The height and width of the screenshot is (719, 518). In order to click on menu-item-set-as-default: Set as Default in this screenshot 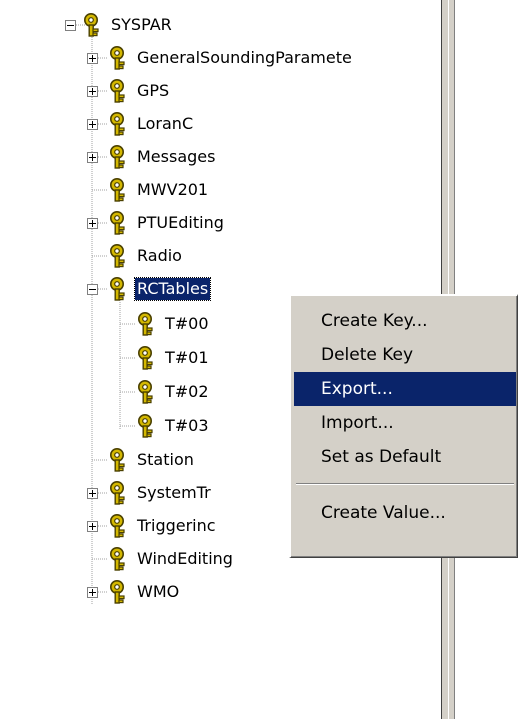, I will do `click(405, 457)`.